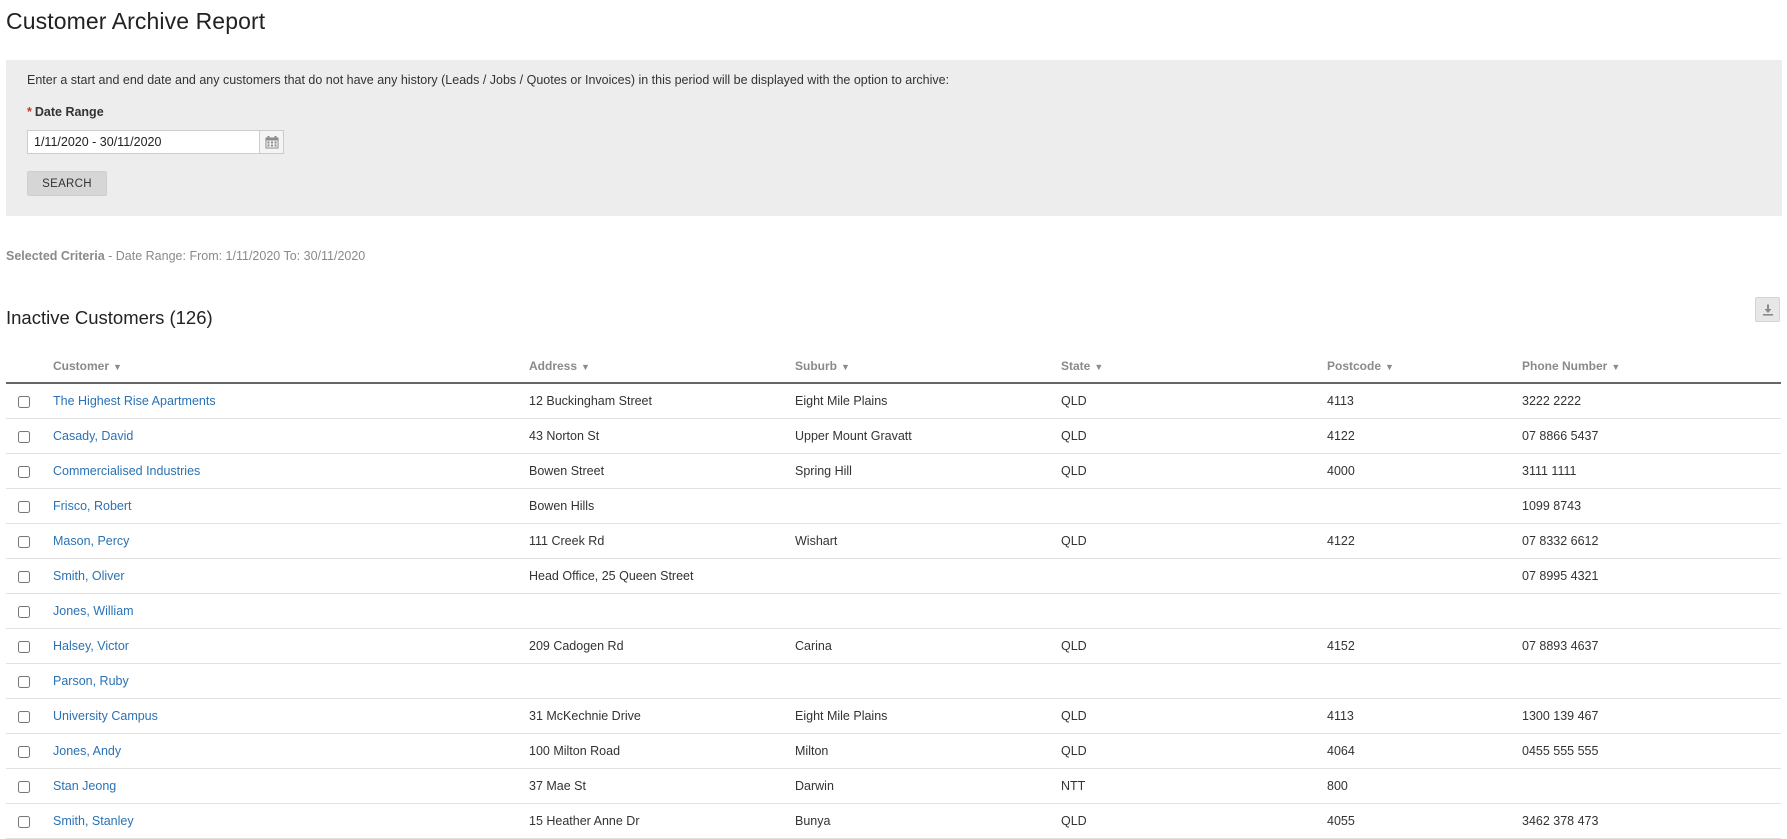 The image size is (1787, 839). I want to click on customer-link: Smith, Oliver, so click(89, 576).